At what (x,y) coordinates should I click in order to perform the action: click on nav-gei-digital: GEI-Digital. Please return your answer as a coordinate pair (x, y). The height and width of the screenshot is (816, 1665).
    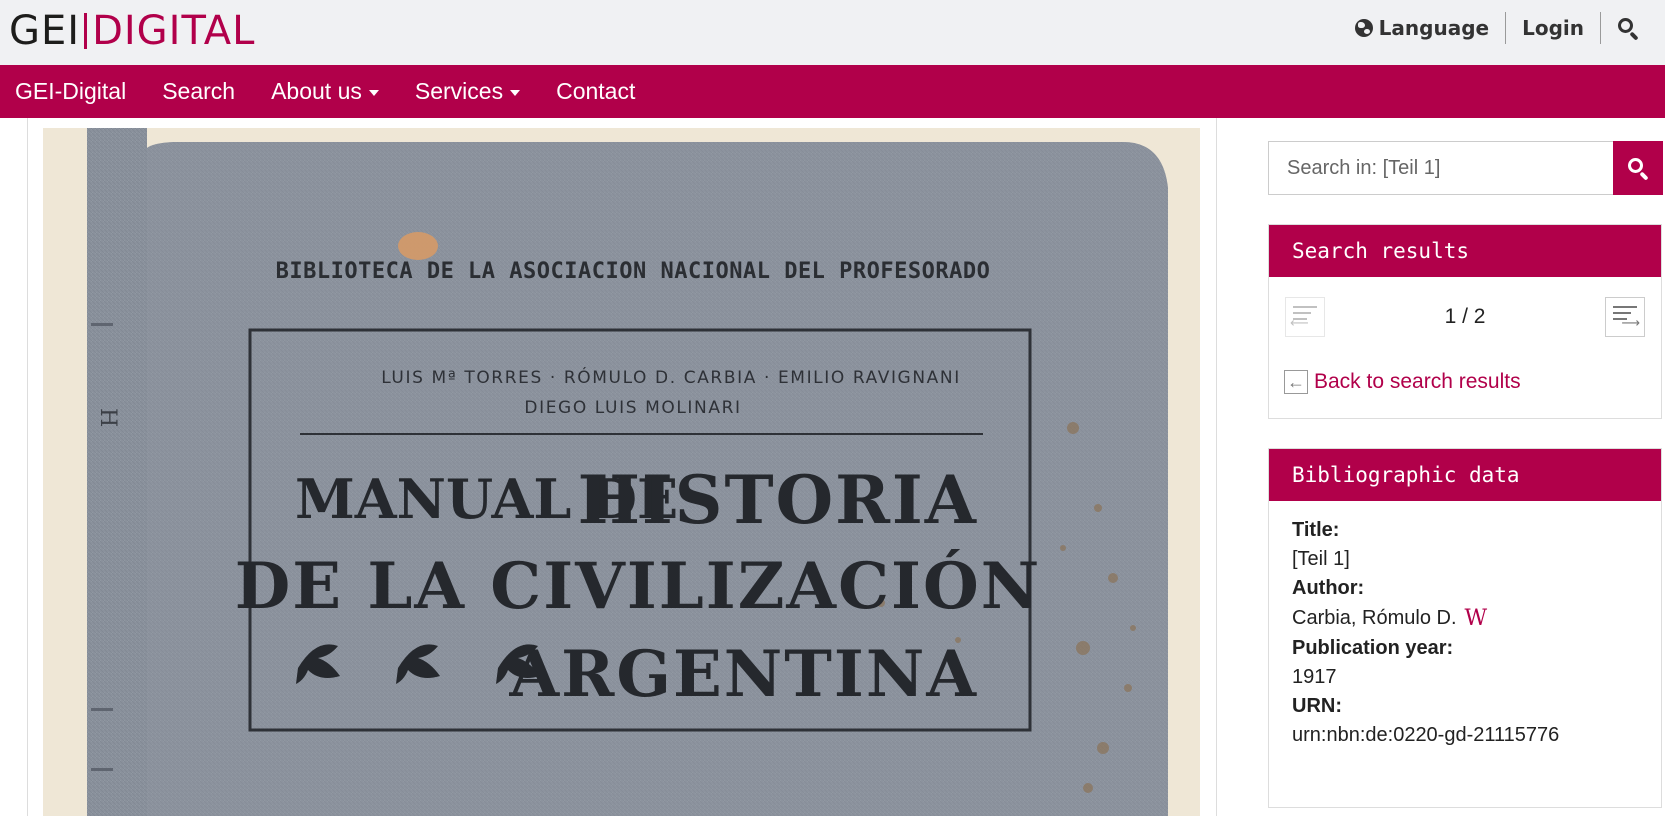
    Looking at the image, I should click on (70, 91).